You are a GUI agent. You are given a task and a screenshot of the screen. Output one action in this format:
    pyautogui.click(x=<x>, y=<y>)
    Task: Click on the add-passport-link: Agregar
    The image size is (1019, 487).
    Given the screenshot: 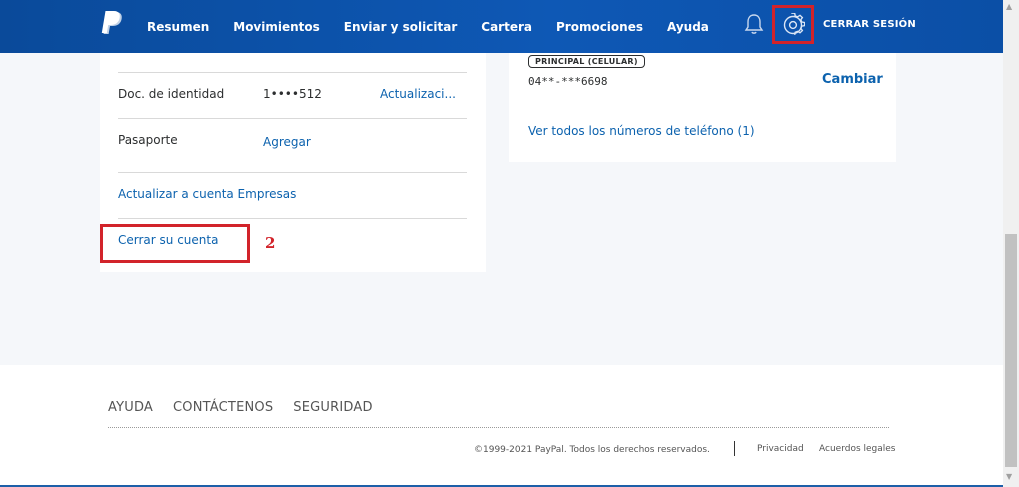 What is the action you would take?
    pyautogui.click(x=287, y=142)
    